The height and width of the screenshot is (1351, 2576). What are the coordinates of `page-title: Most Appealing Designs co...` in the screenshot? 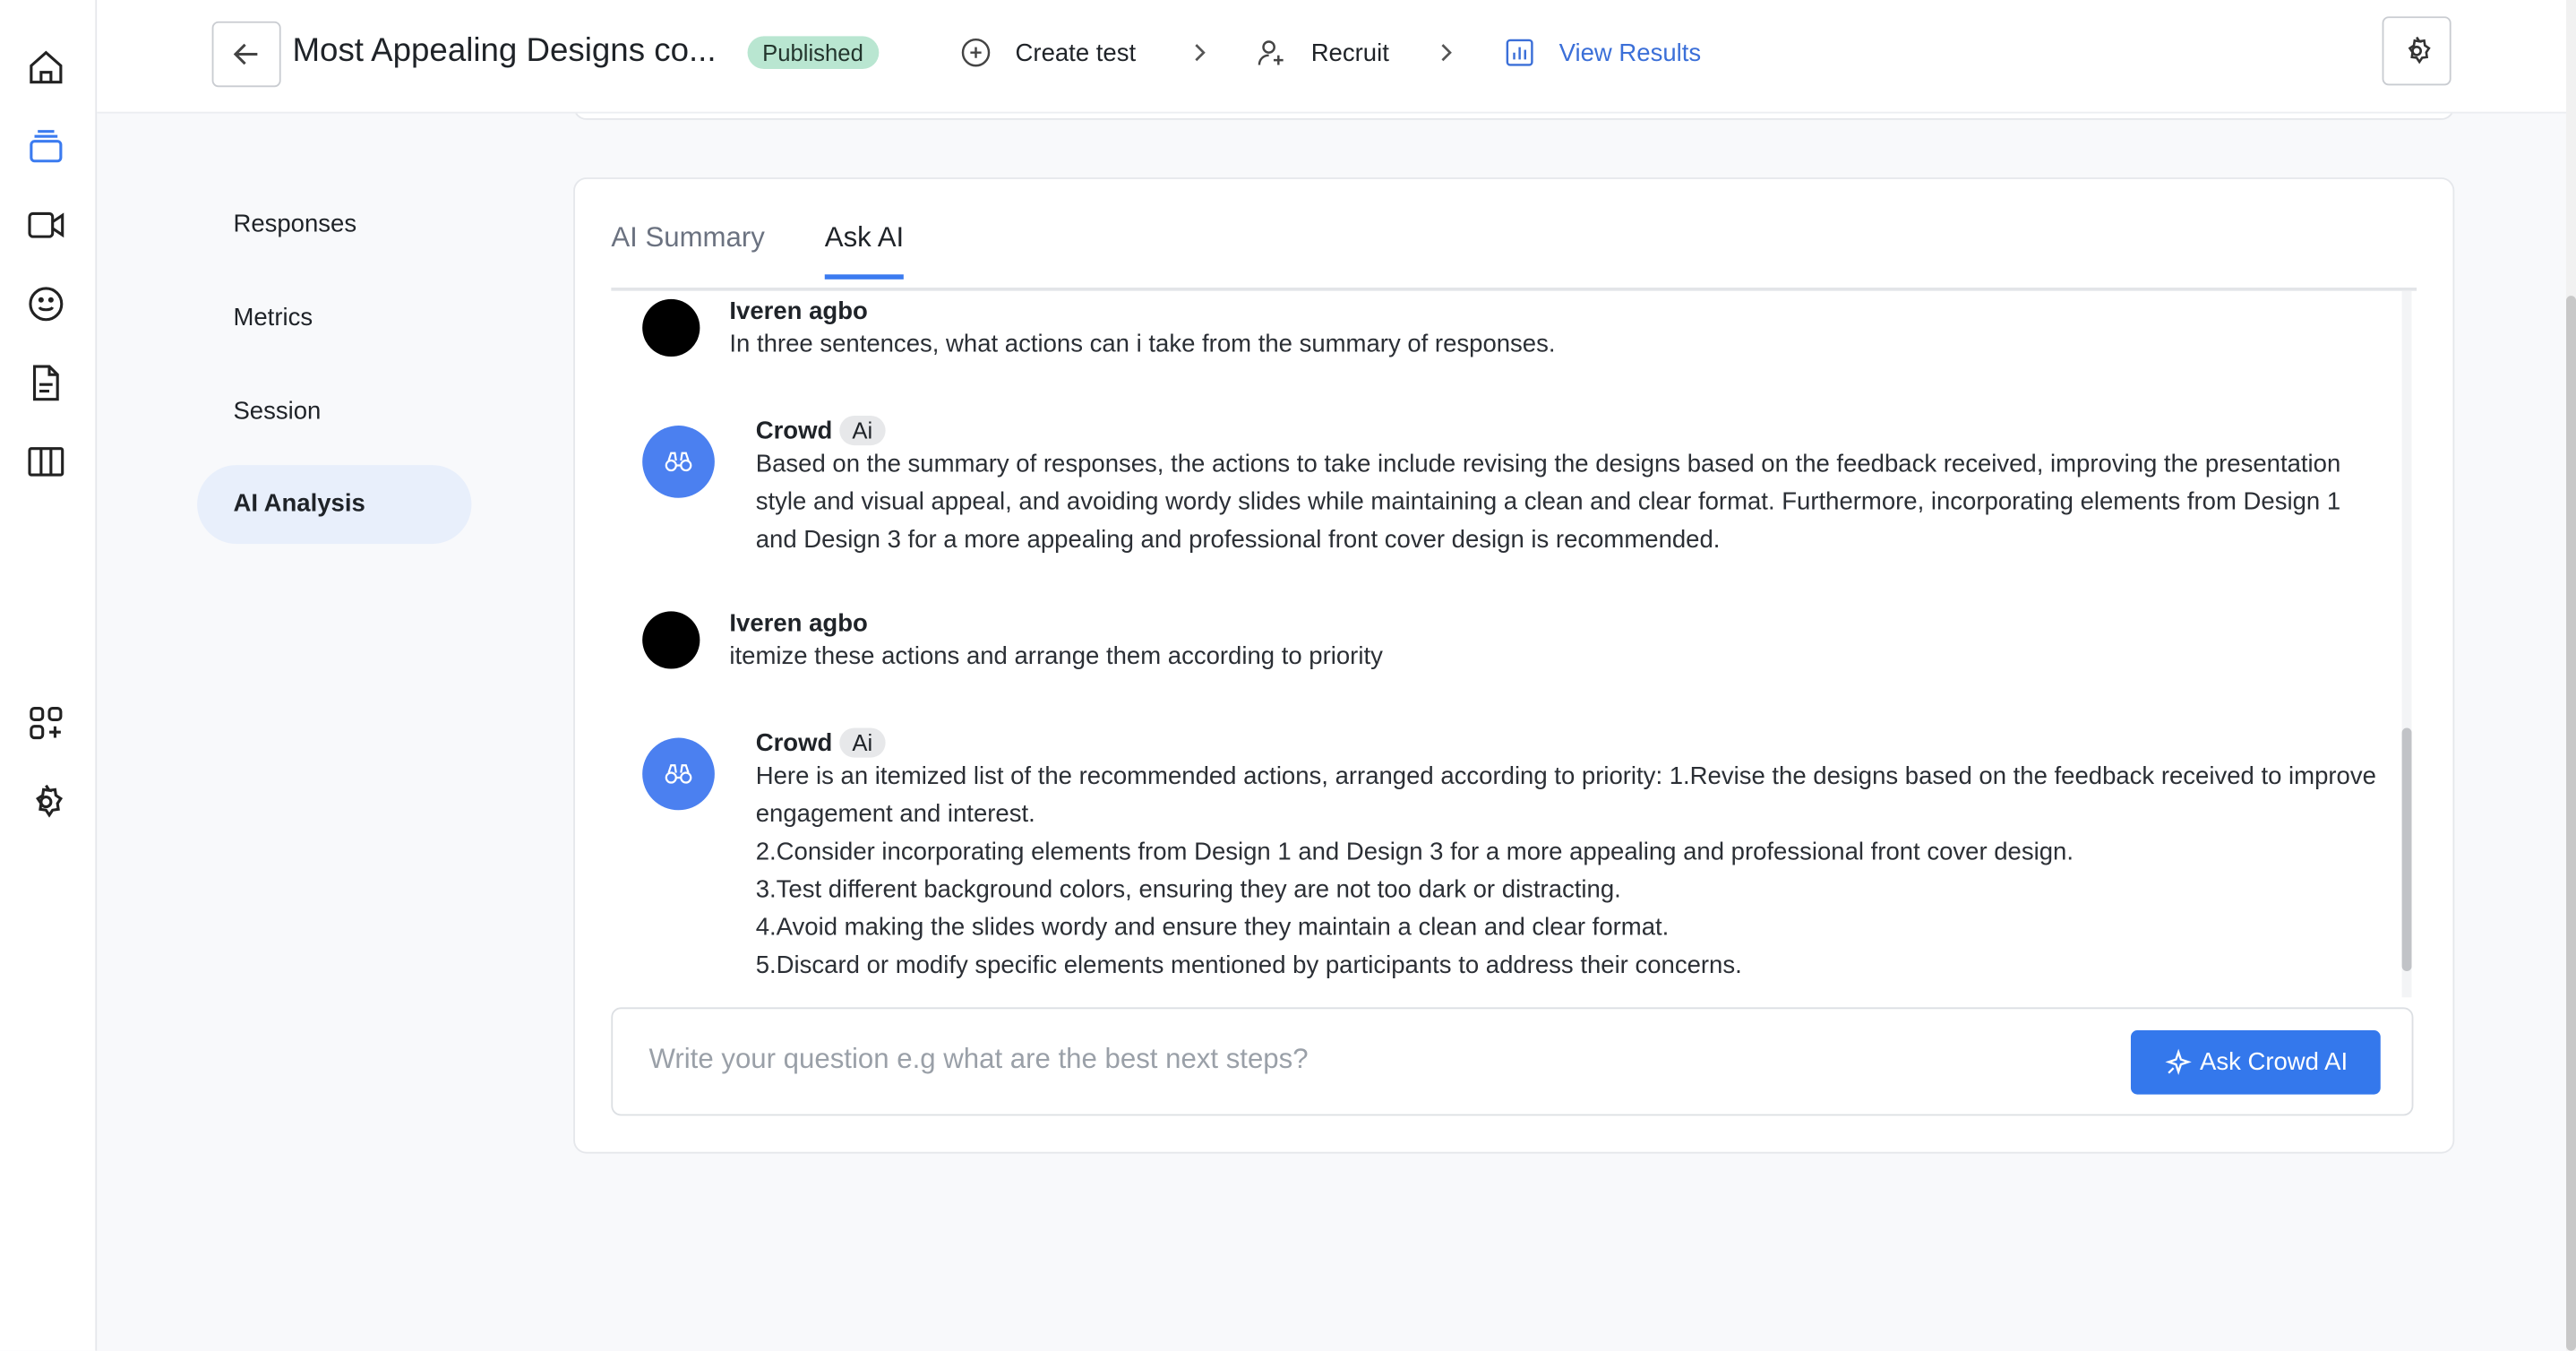 It's located at (504, 51).